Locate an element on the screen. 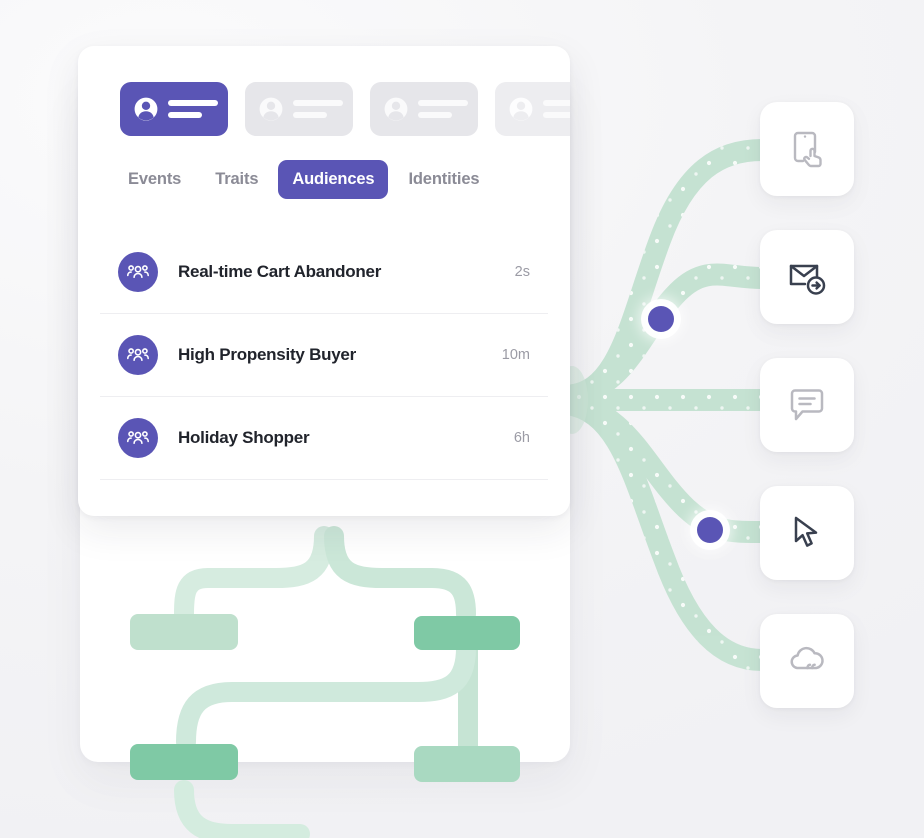 The image size is (924, 838). mobile-tap-icon is located at coordinates (807, 149).